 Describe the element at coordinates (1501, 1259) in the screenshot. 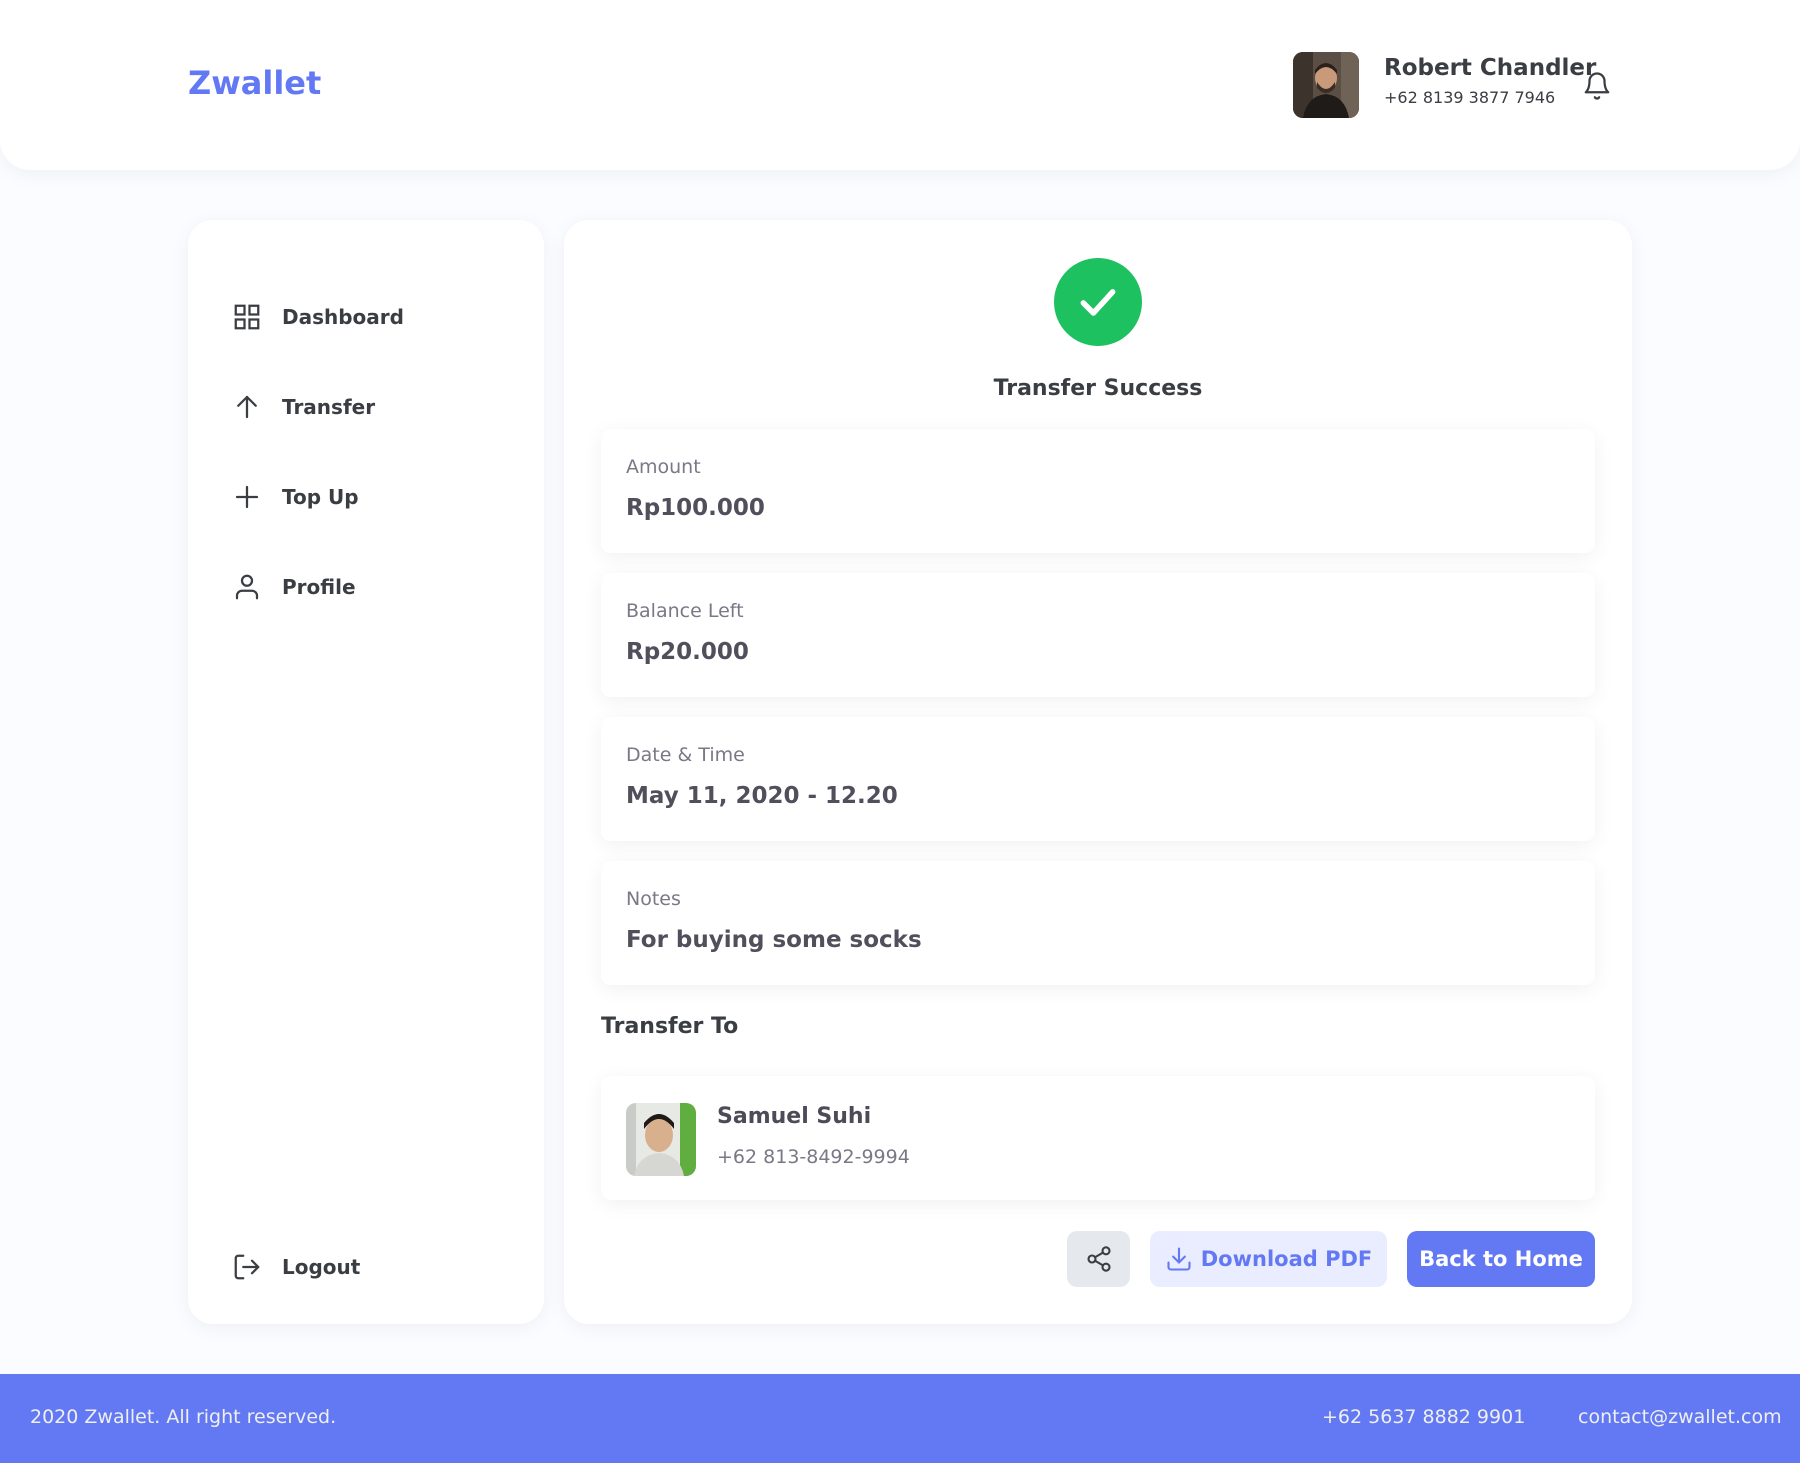

I see `back-to-home-button: Back to Home` at that location.